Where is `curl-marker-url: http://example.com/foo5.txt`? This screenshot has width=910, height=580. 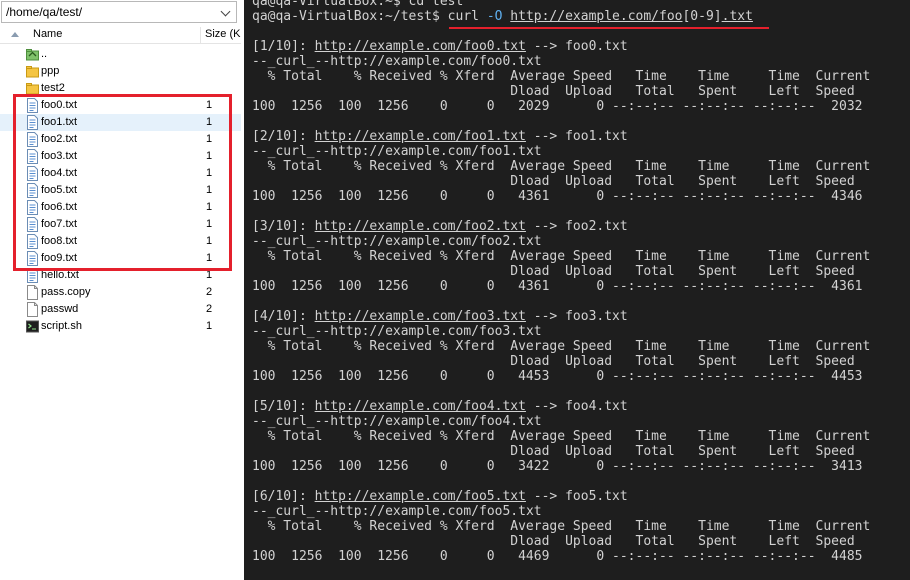
curl-marker-url: http://example.com/foo5.txt is located at coordinates (436, 511).